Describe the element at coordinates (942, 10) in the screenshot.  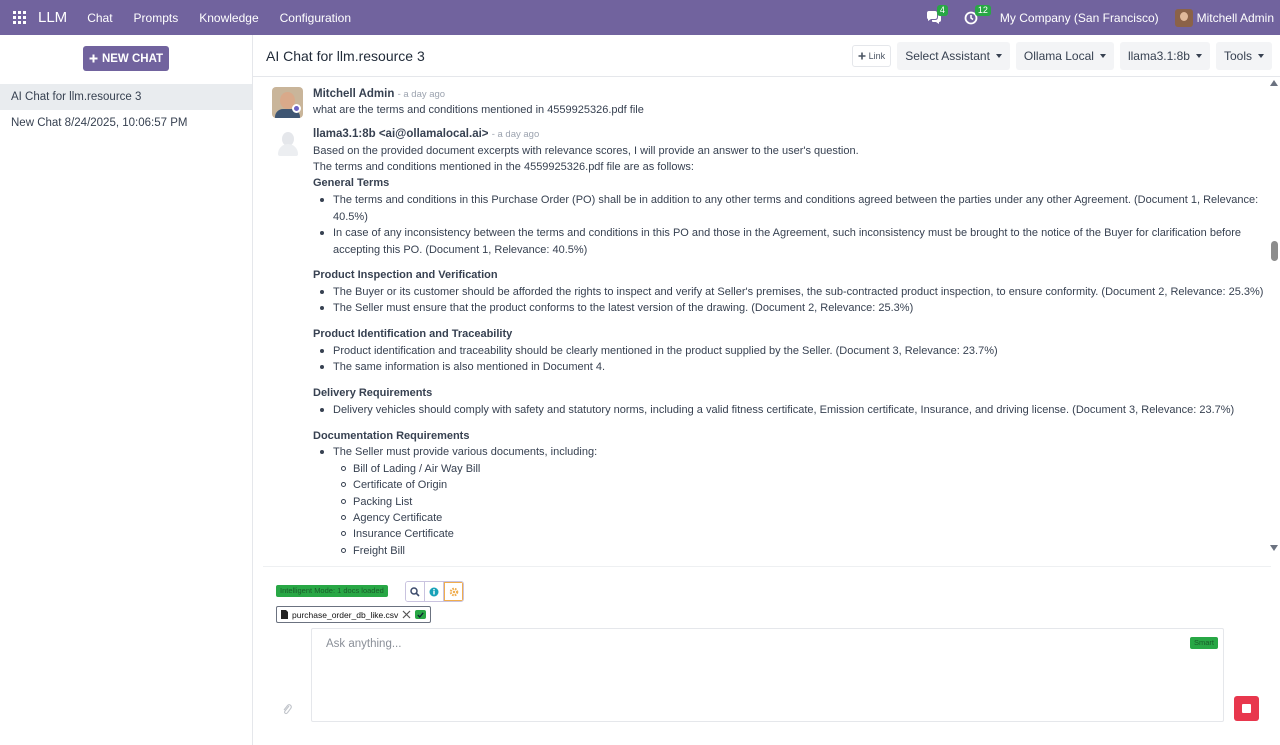
I see `messages-count-badge: 4` at that location.